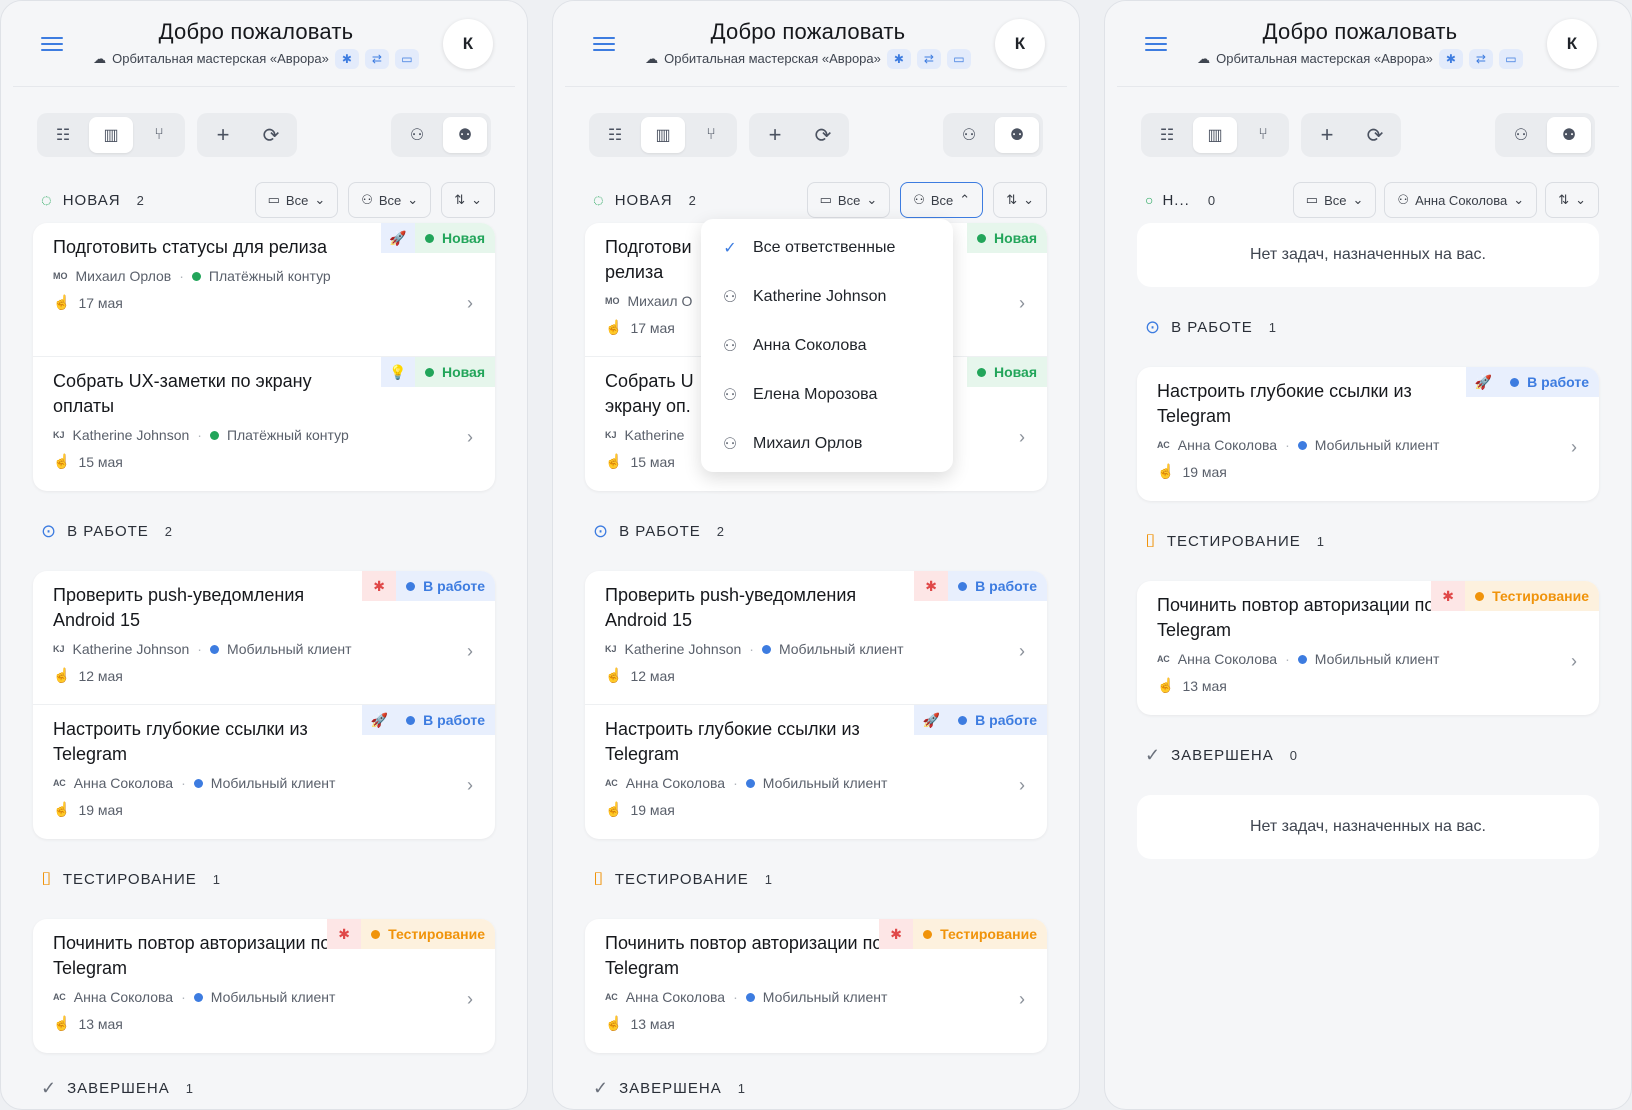  Describe the element at coordinates (1012, 199) in the screenshot. I see `sort-icon: ⇅` at that location.